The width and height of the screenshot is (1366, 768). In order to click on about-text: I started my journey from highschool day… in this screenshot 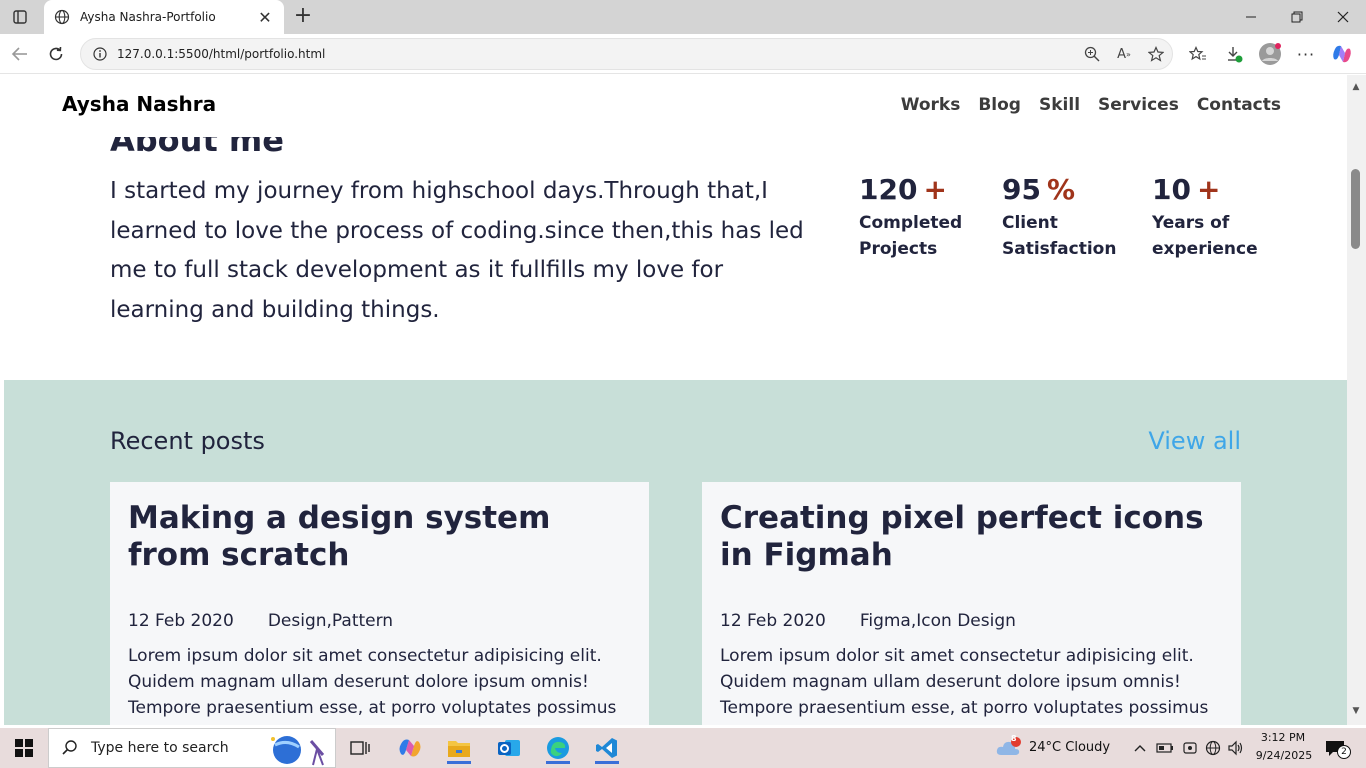, I will do `click(457, 250)`.